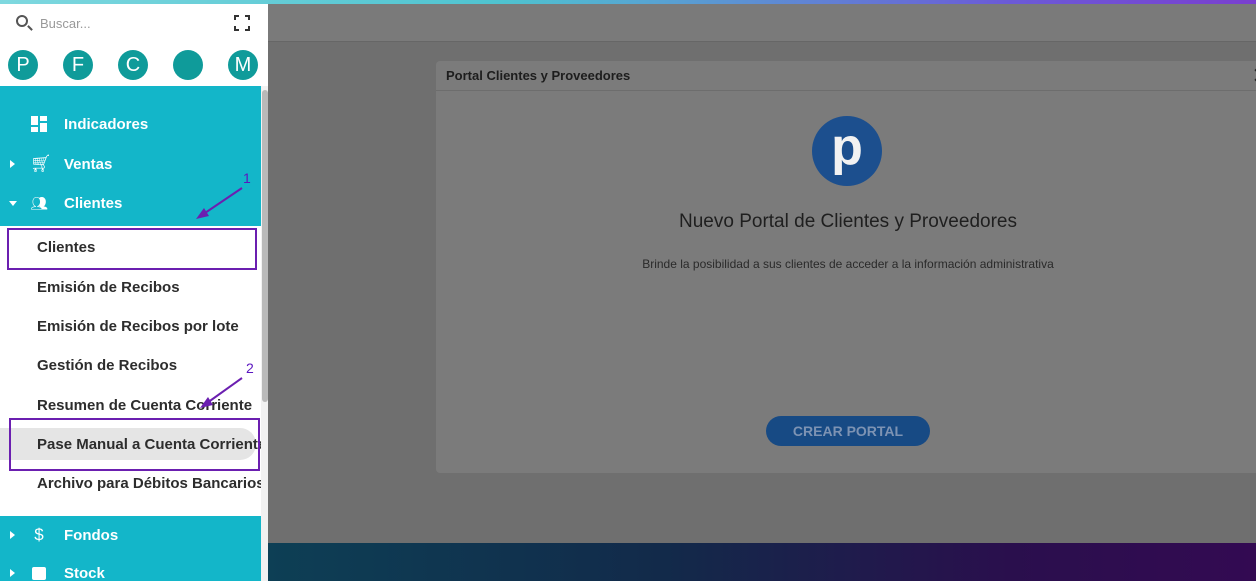 Image resolution: width=1256 pixels, height=581 pixels. What do you see at coordinates (762, 23) in the screenshot?
I see `main-topbar` at bounding box center [762, 23].